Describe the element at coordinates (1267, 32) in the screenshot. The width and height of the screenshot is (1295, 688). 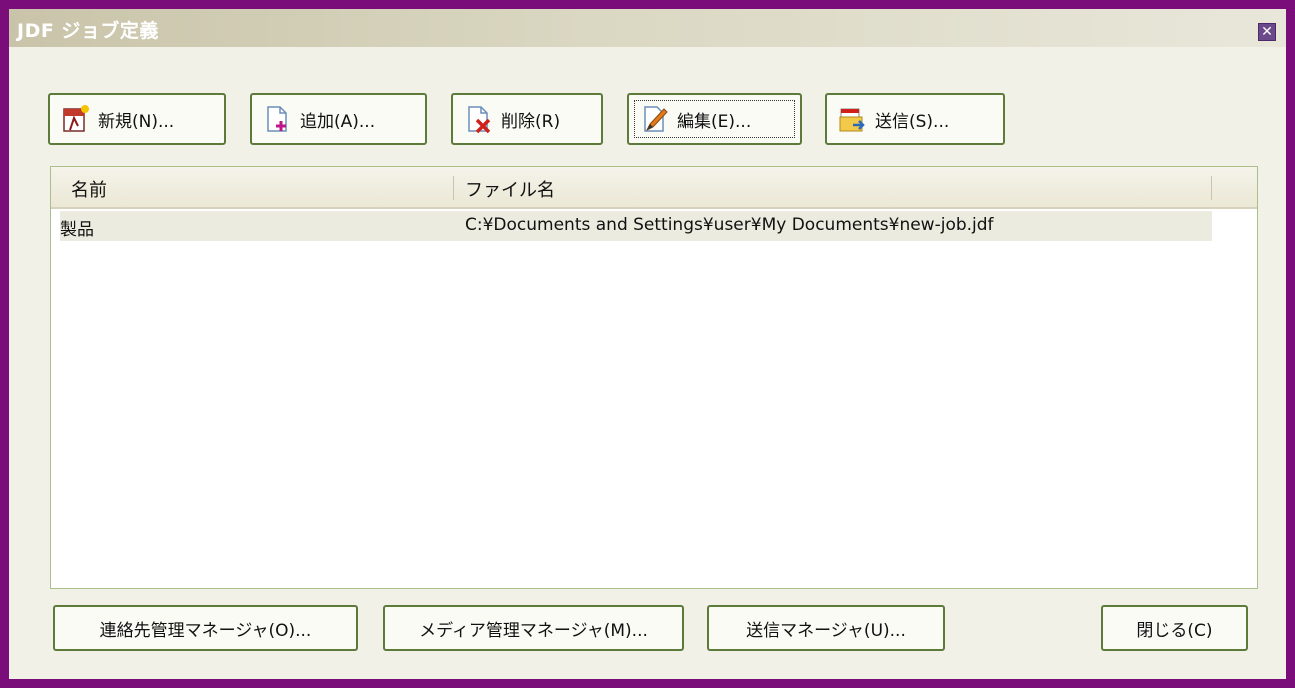
I see `close-window-button: ✕` at that location.